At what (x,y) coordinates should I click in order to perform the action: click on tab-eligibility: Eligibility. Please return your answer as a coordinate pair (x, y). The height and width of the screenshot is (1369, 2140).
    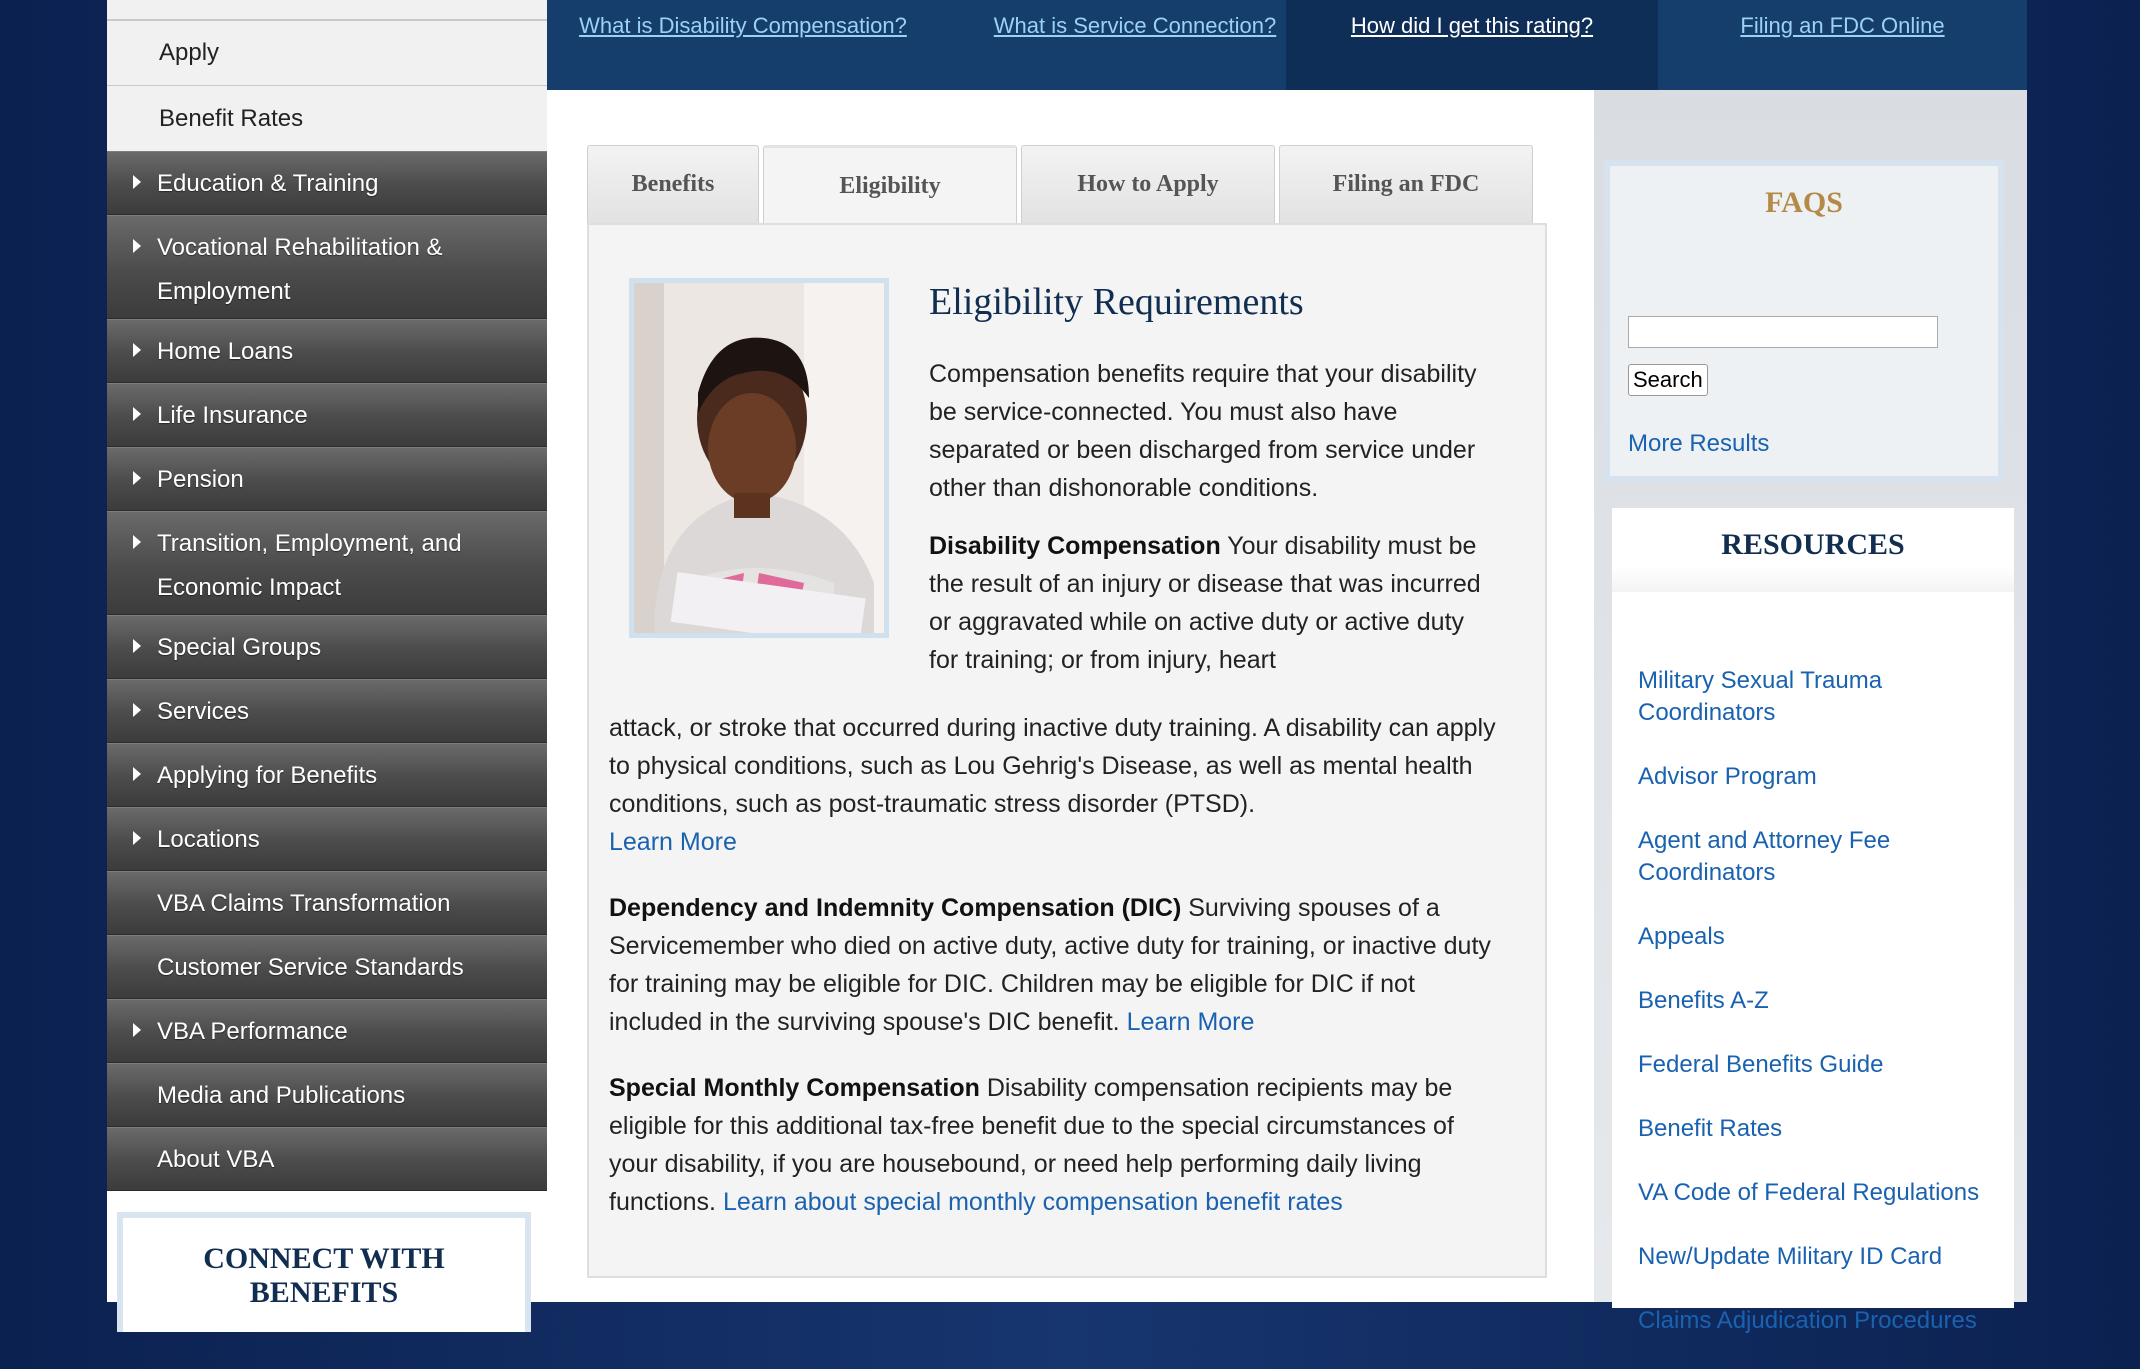
    Looking at the image, I should click on (890, 185).